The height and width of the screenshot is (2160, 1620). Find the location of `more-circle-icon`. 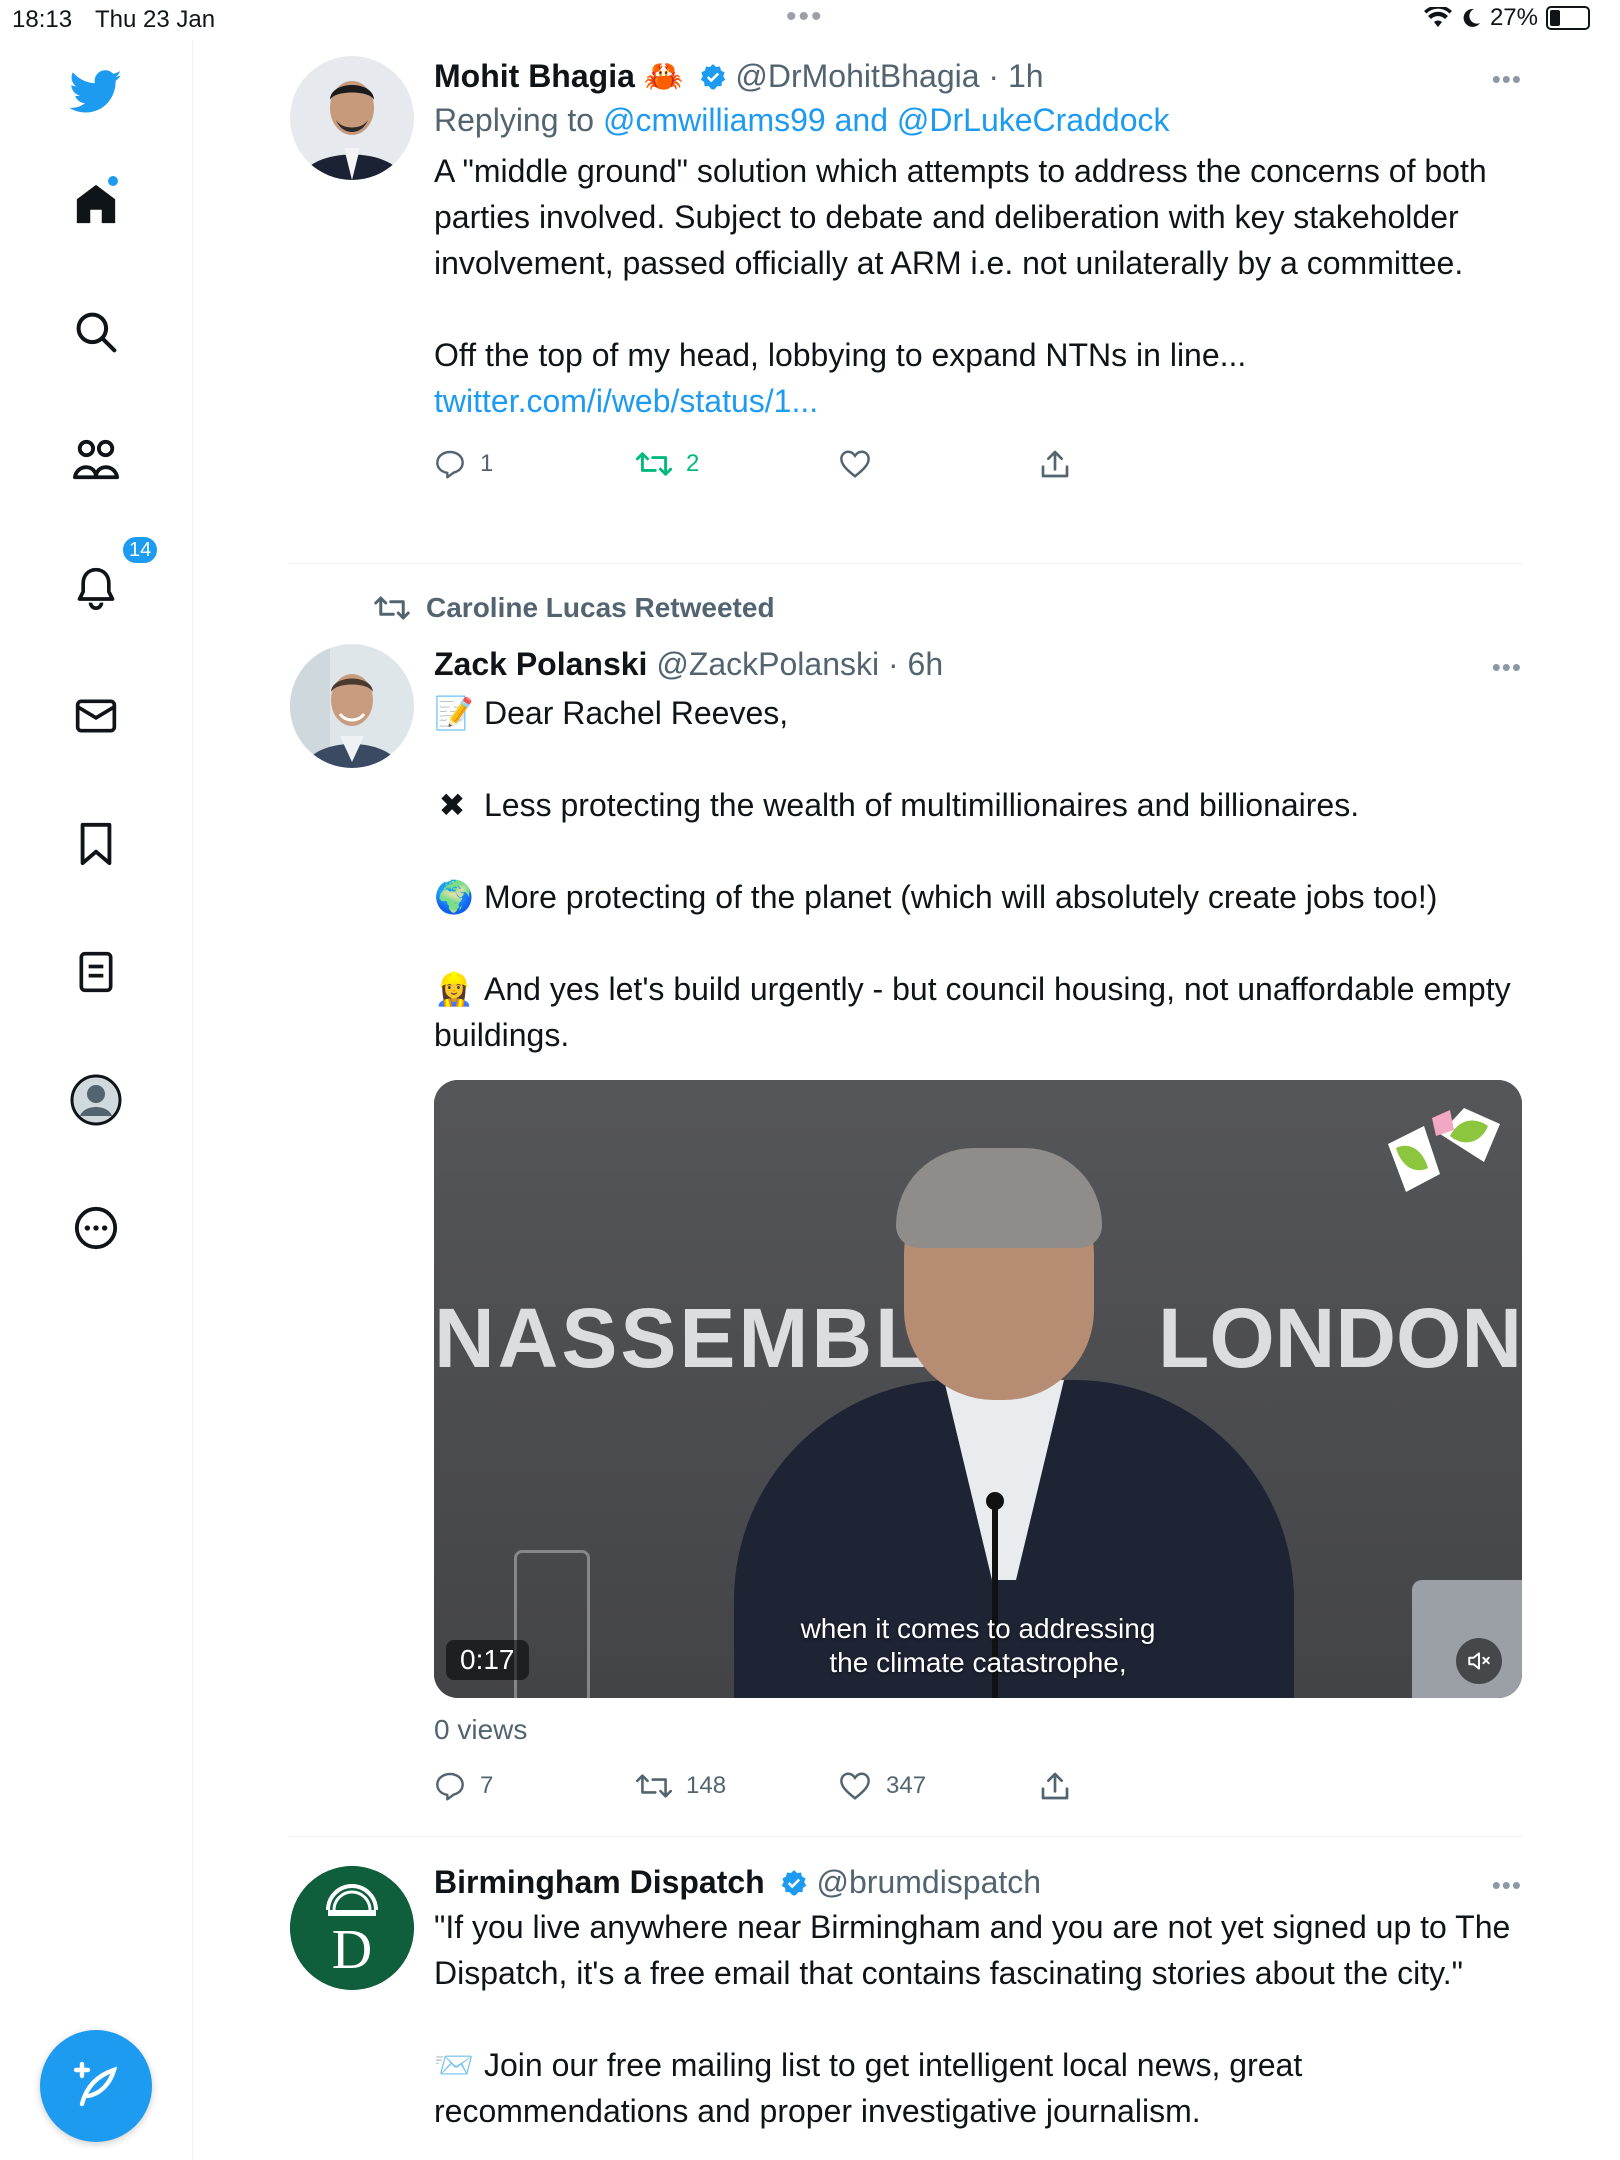

more-circle-icon is located at coordinates (96, 1228).